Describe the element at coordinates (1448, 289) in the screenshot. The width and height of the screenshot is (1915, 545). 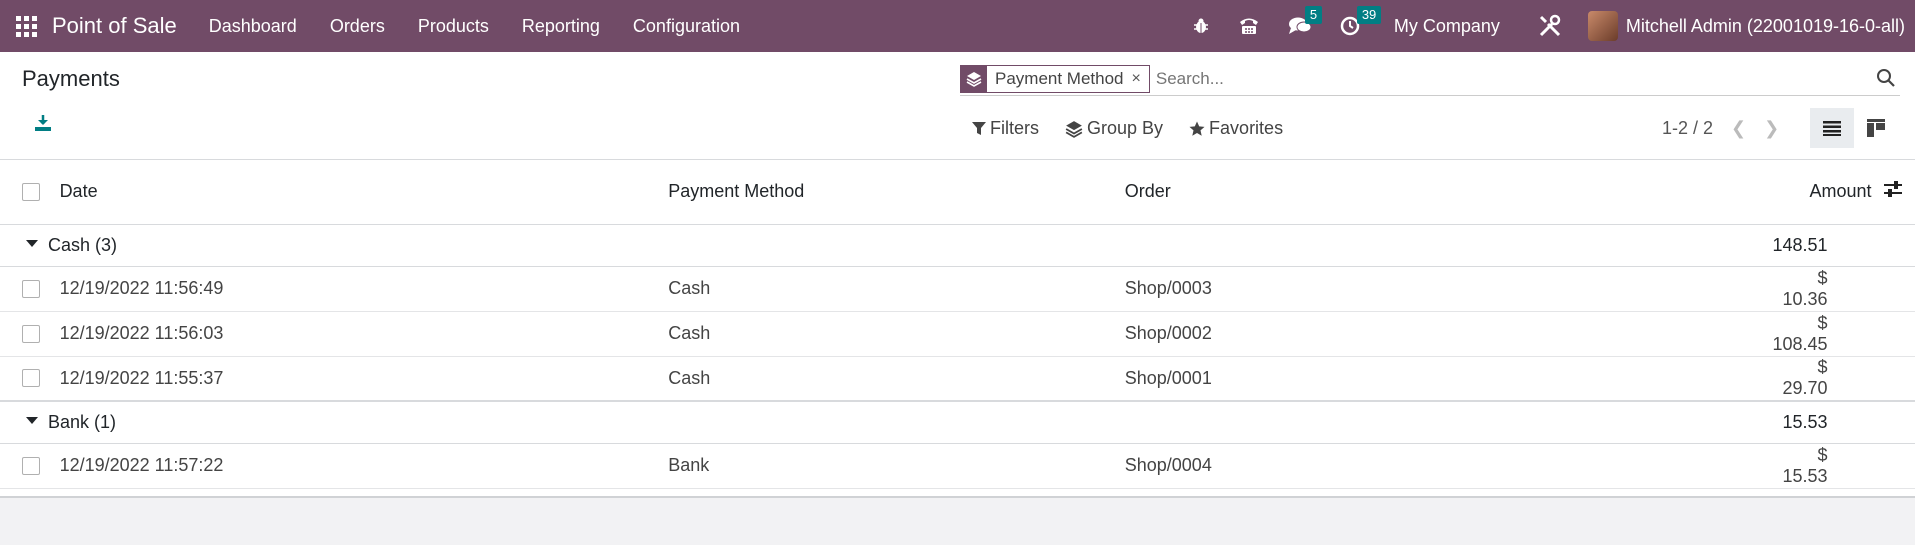
I see `cell-order: Shop/0003` at that location.